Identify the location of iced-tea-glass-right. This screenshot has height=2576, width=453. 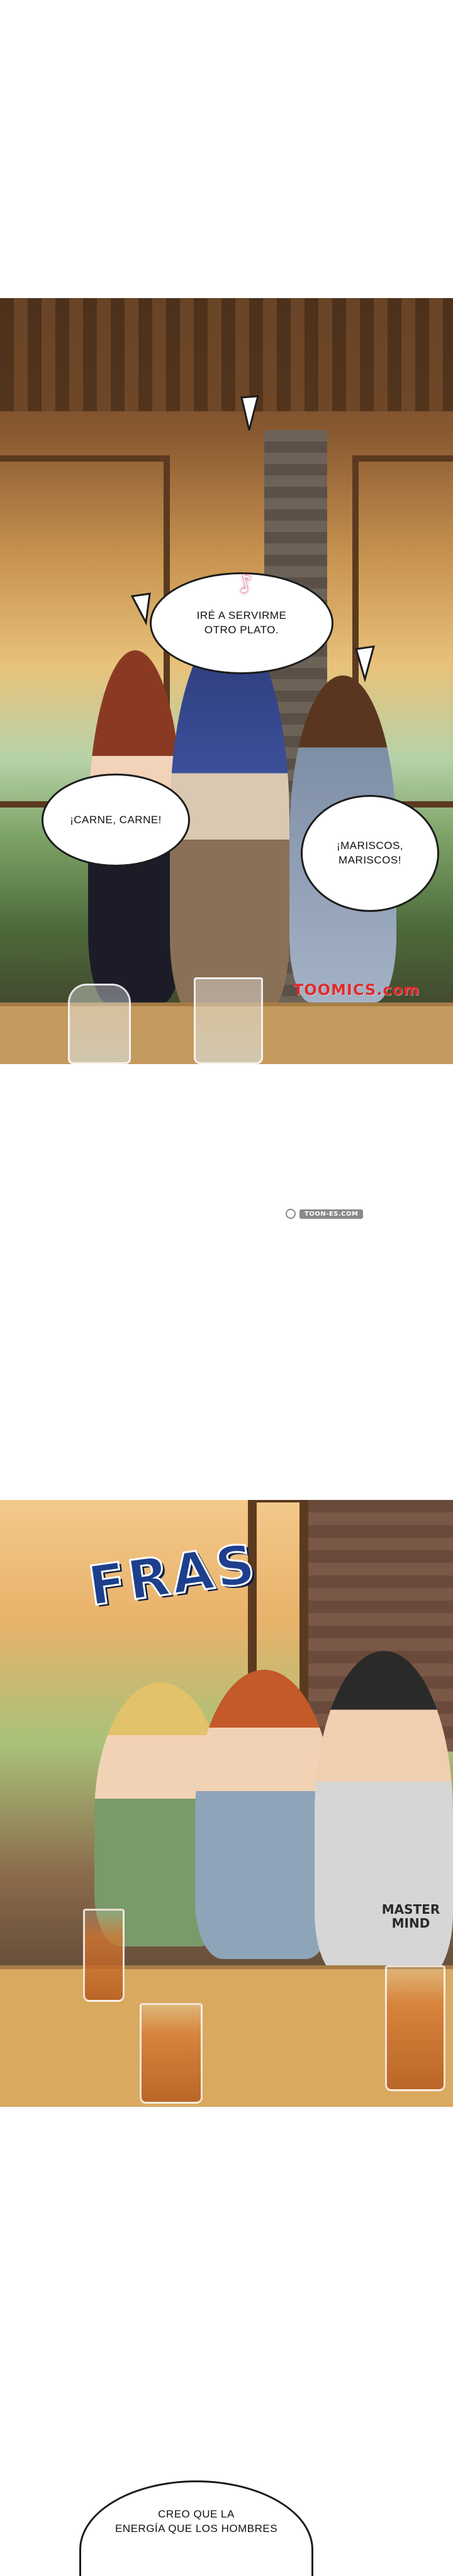
(415, 2028).